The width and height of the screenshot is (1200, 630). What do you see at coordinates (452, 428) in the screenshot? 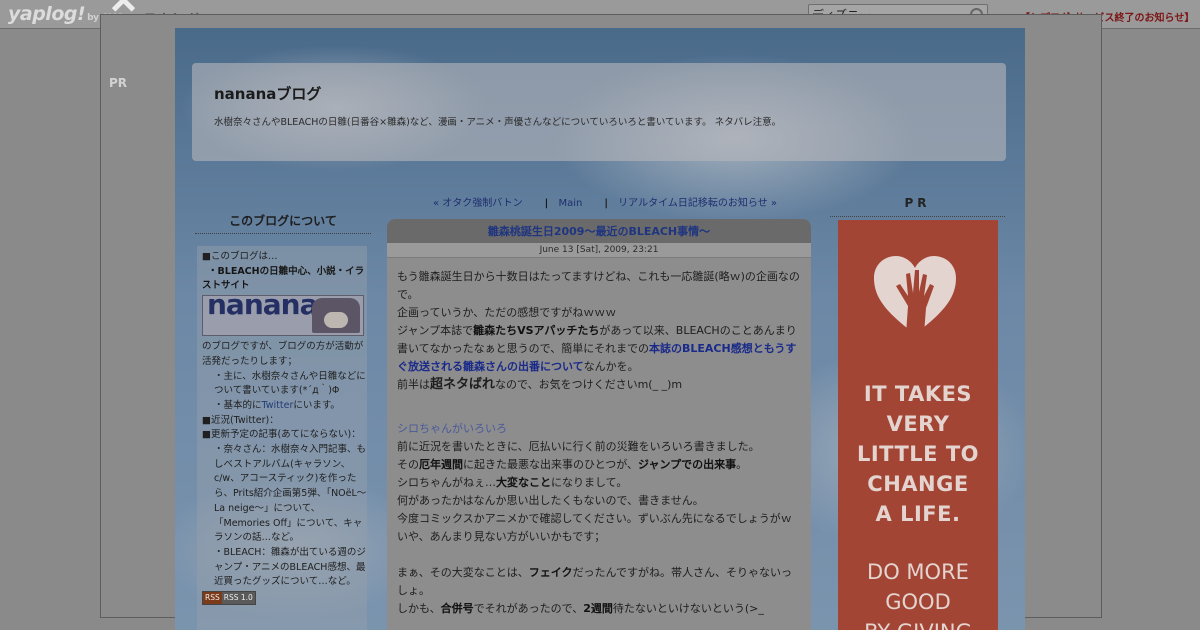
I see `post-subheading: シロちゃんがいろいろ` at bounding box center [452, 428].